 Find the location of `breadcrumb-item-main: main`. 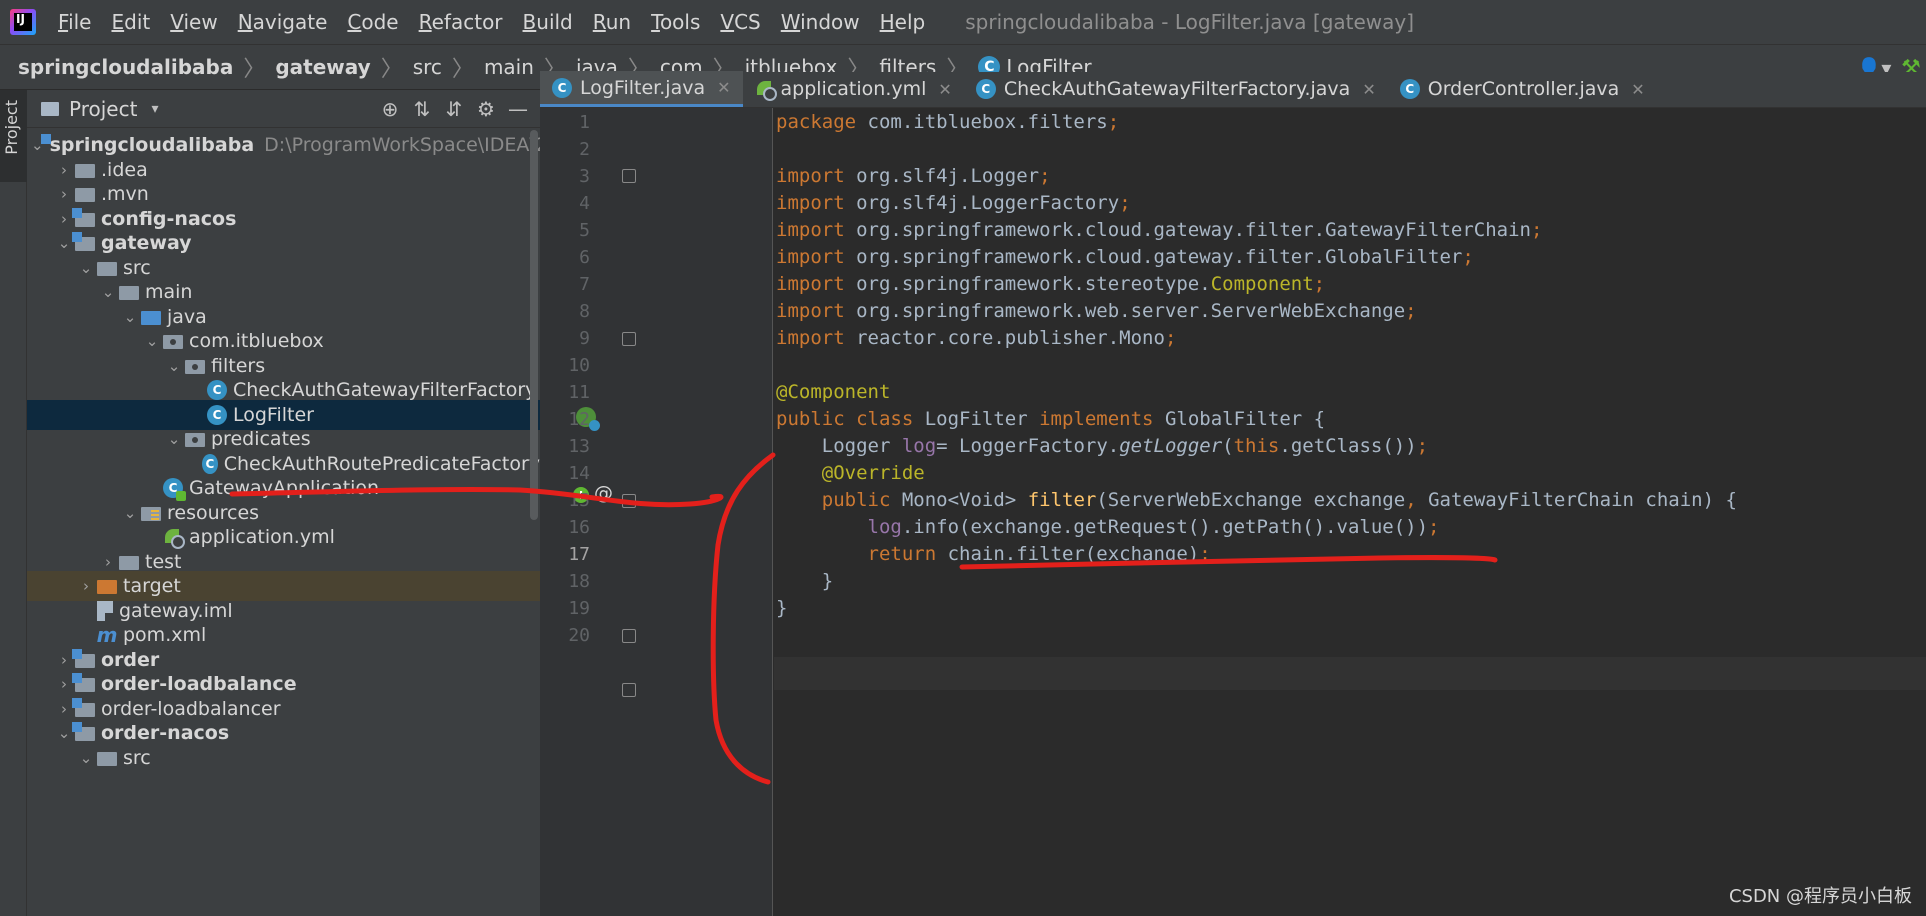

breadcrumb-item-main: main is located at coordinates (509, 67).